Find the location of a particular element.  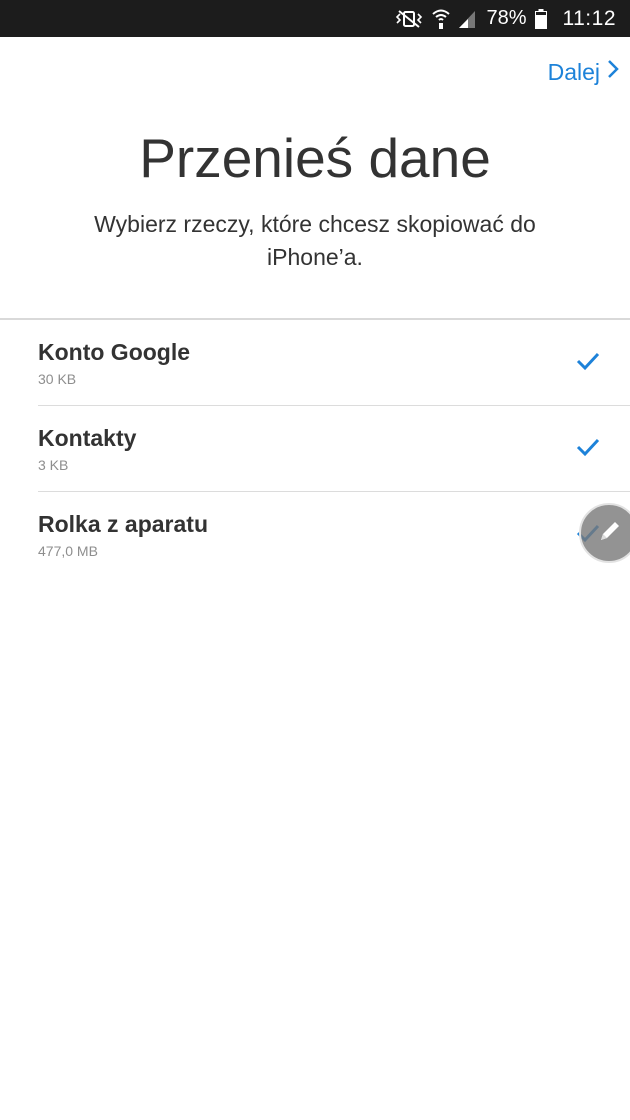

item-title: Konto Google is located at coordinates (114, 352).